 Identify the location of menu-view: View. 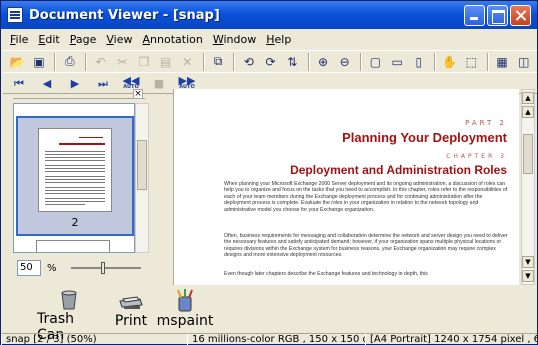
(119, 39).